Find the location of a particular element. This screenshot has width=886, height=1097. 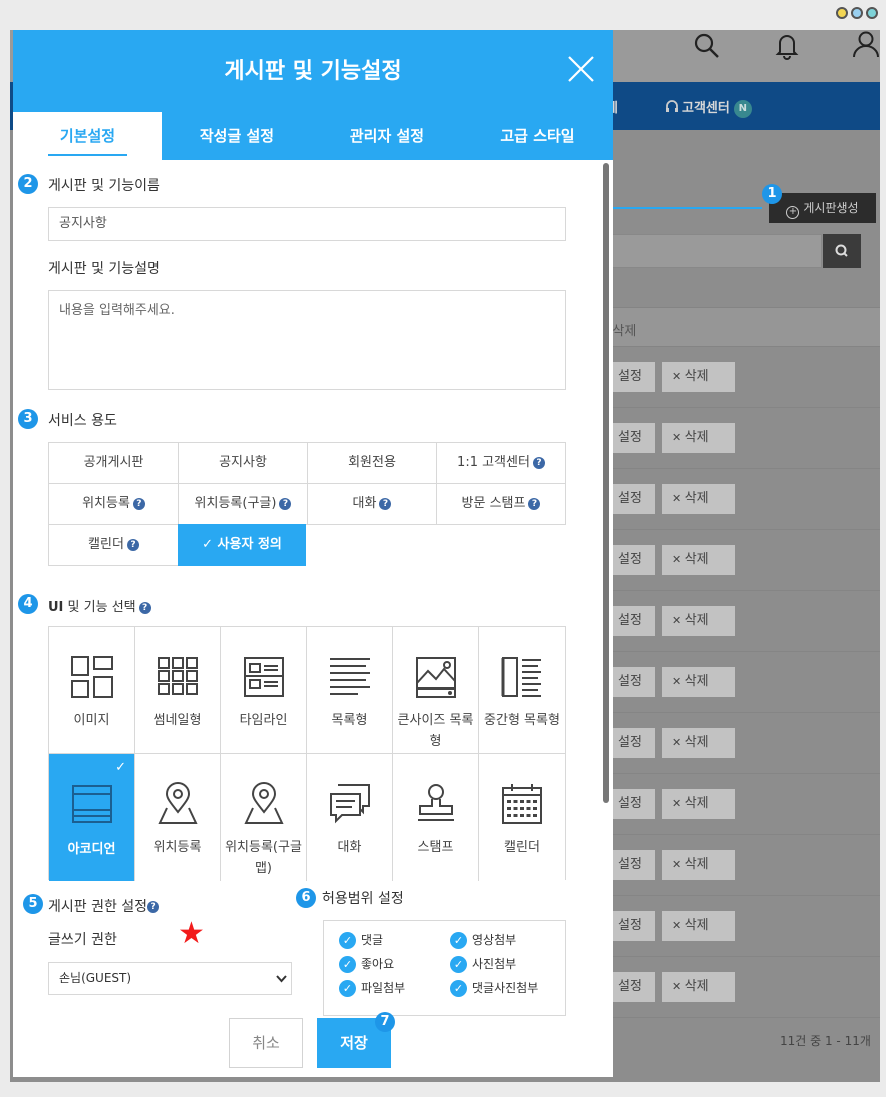

service-option: 1:1 고객센터? is located at coordinates (501, 463).